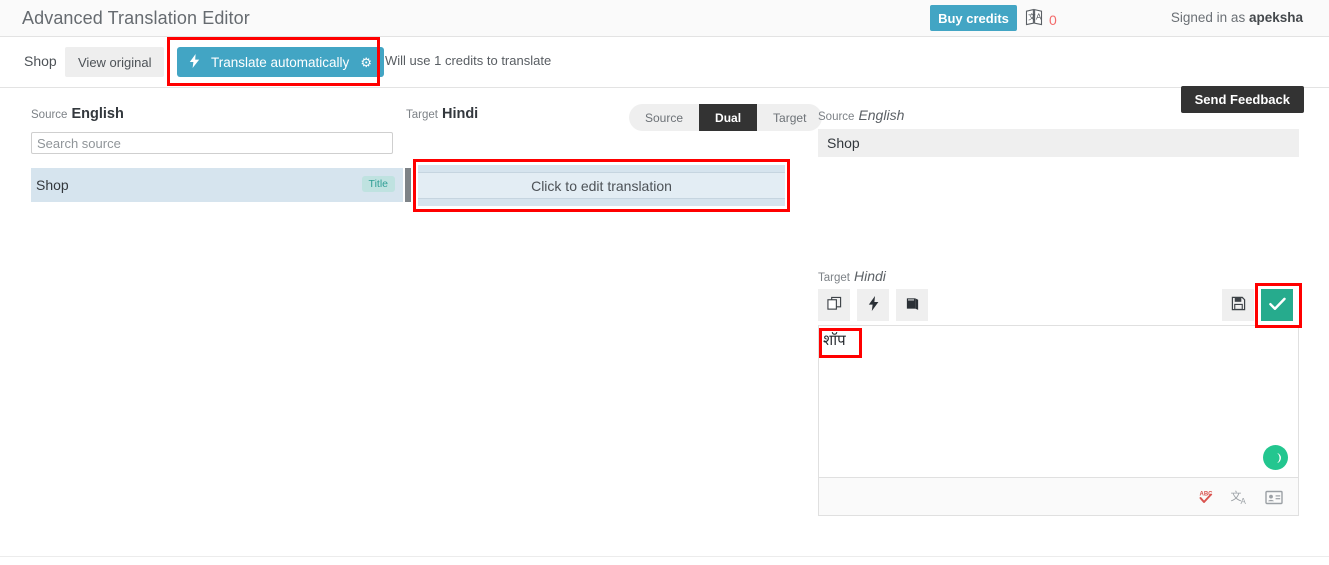 The image size is (1329, 565). What do you see at coordinates (49, 115) in the screenshot?
I see `source-label-text: Source` at bounding box center [49, 115].